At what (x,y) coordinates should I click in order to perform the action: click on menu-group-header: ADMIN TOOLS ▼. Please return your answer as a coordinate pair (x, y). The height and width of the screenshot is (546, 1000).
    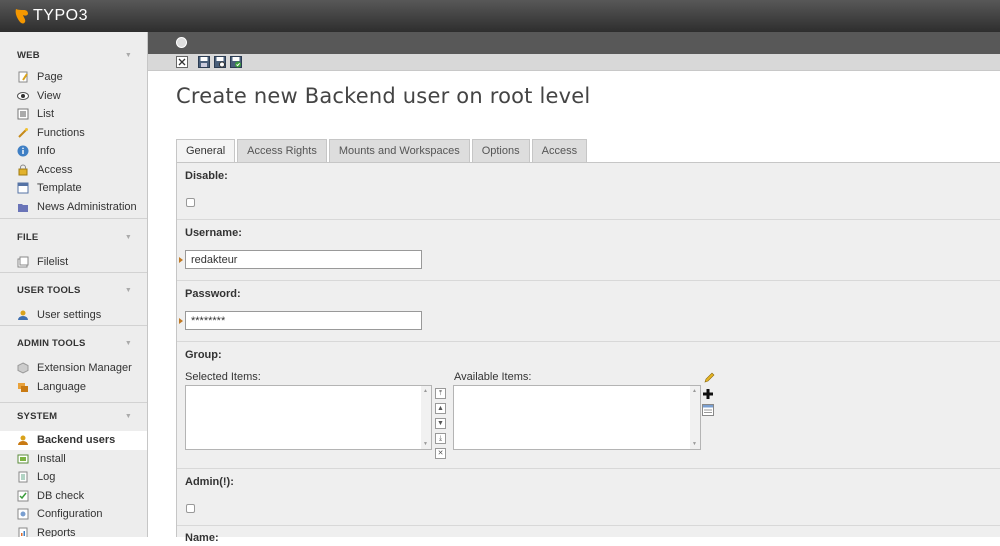
    Looking at the image, I should click on (73, 343).